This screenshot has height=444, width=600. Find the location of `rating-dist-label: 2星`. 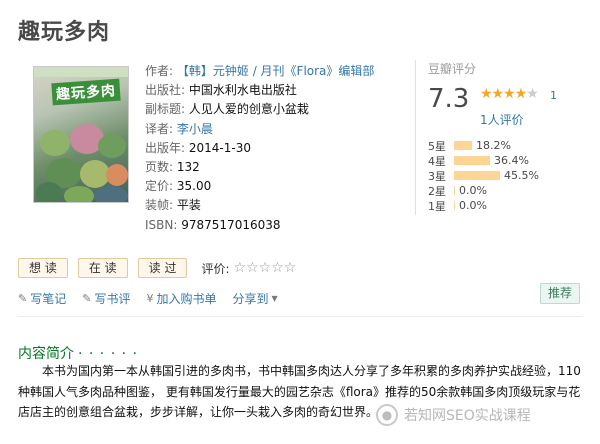

rating-dist-label: 2星 is located at coordinates (437, 191).